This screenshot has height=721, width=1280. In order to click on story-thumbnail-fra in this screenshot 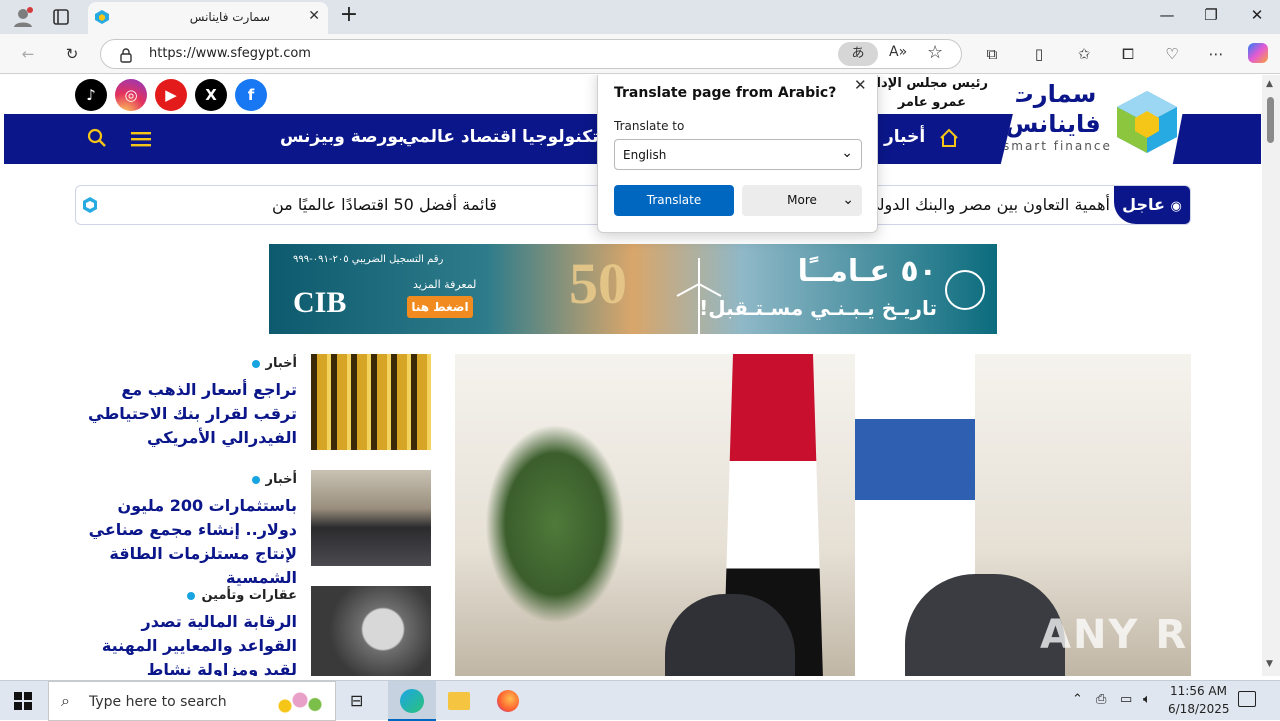, I will do `click(371, 631)`.